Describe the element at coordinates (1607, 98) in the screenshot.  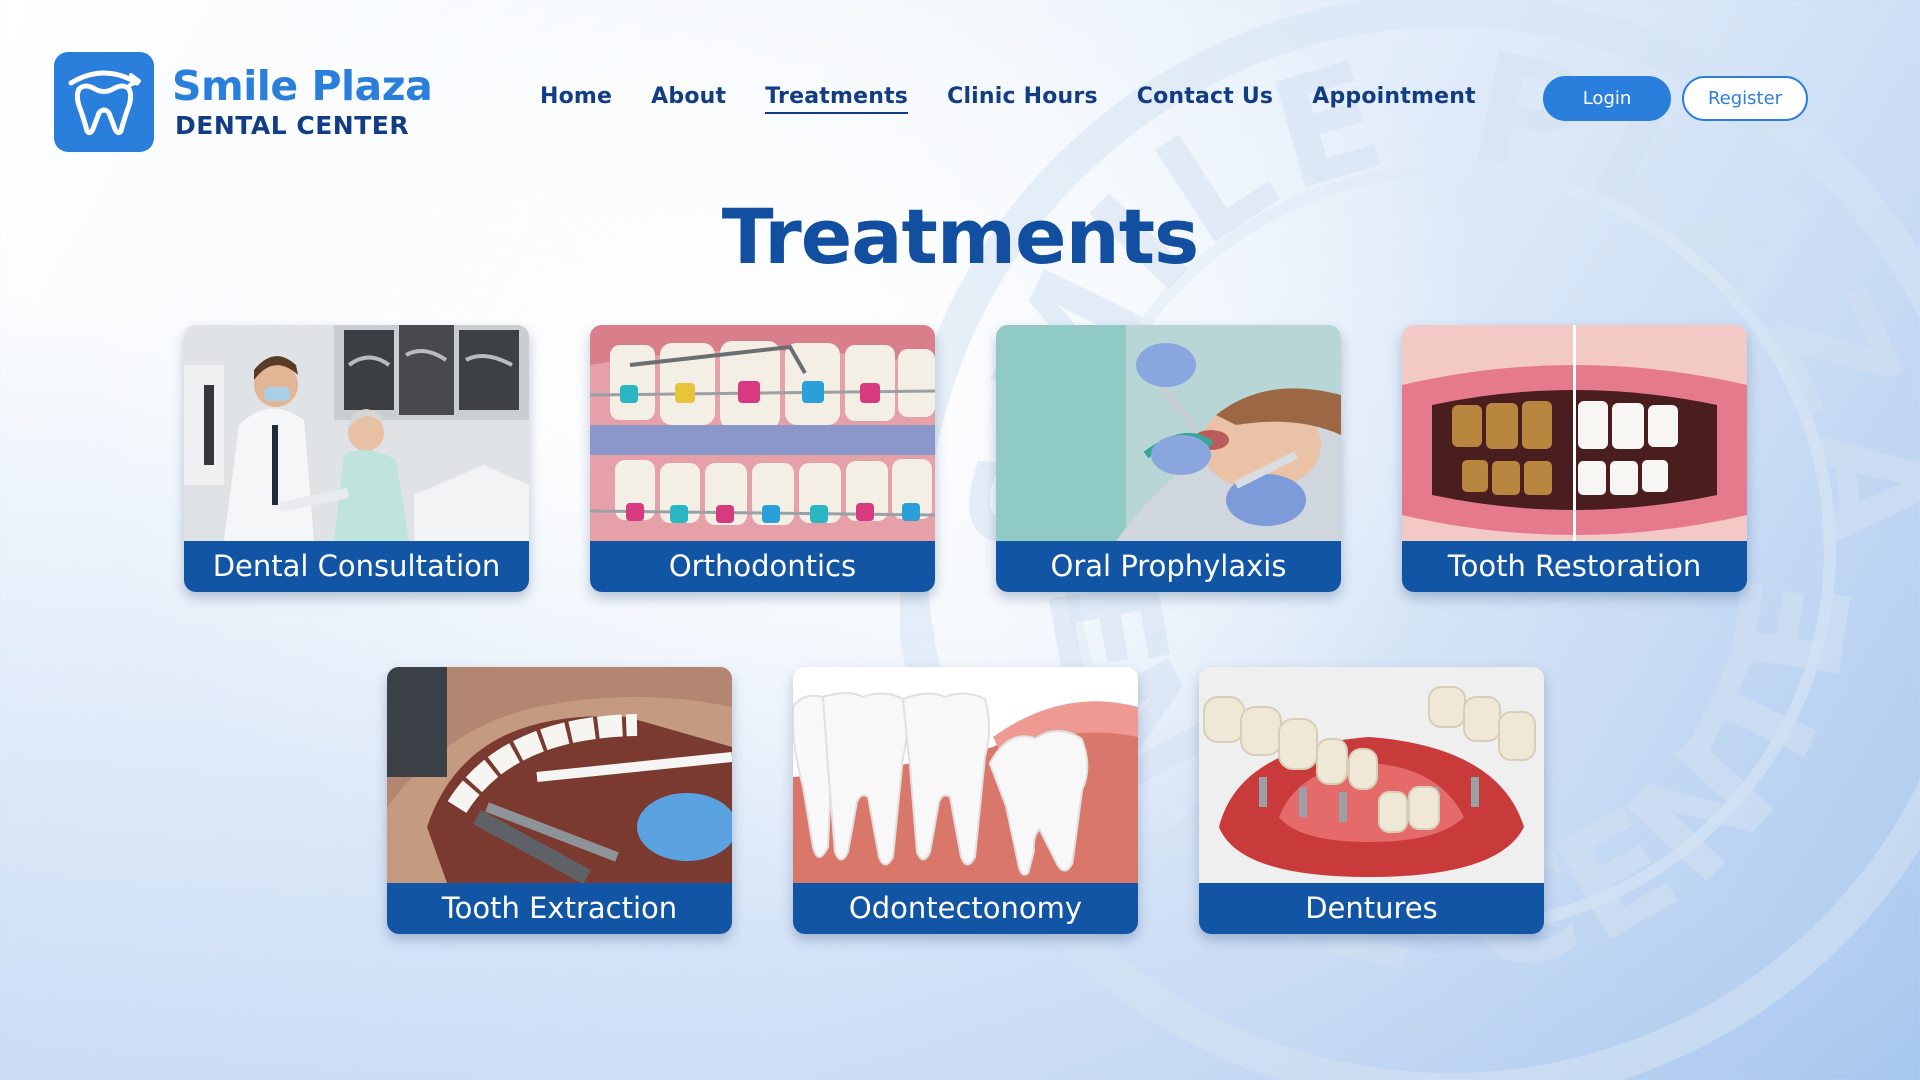
I see `login-button: Login` at that location.